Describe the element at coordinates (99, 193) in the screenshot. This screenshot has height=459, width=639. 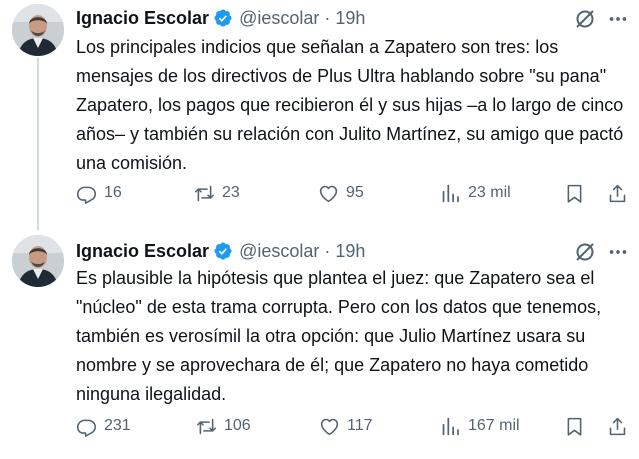
I see `reply-button: 16` at that location.